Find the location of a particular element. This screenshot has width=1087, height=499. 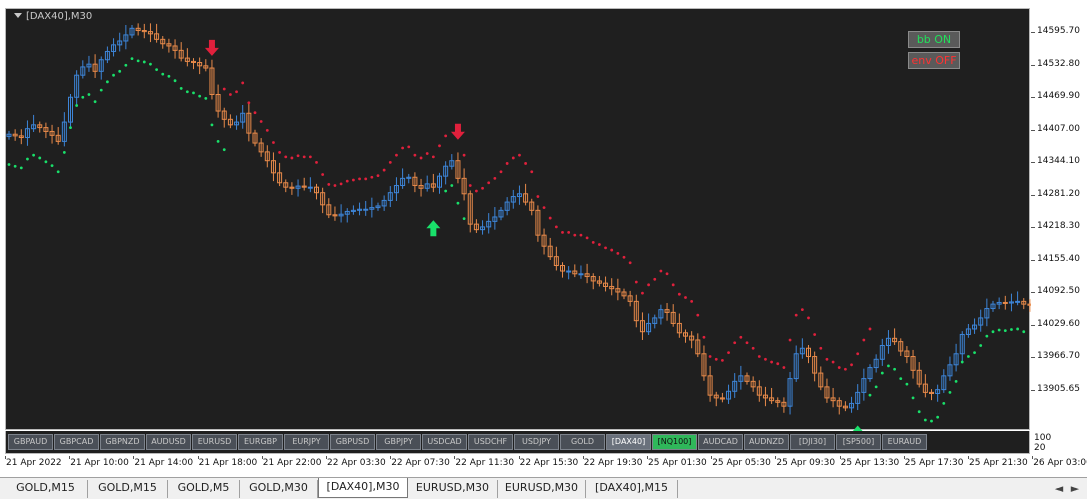

price-label: 14469.90 is located at coordinates (1058, 96).